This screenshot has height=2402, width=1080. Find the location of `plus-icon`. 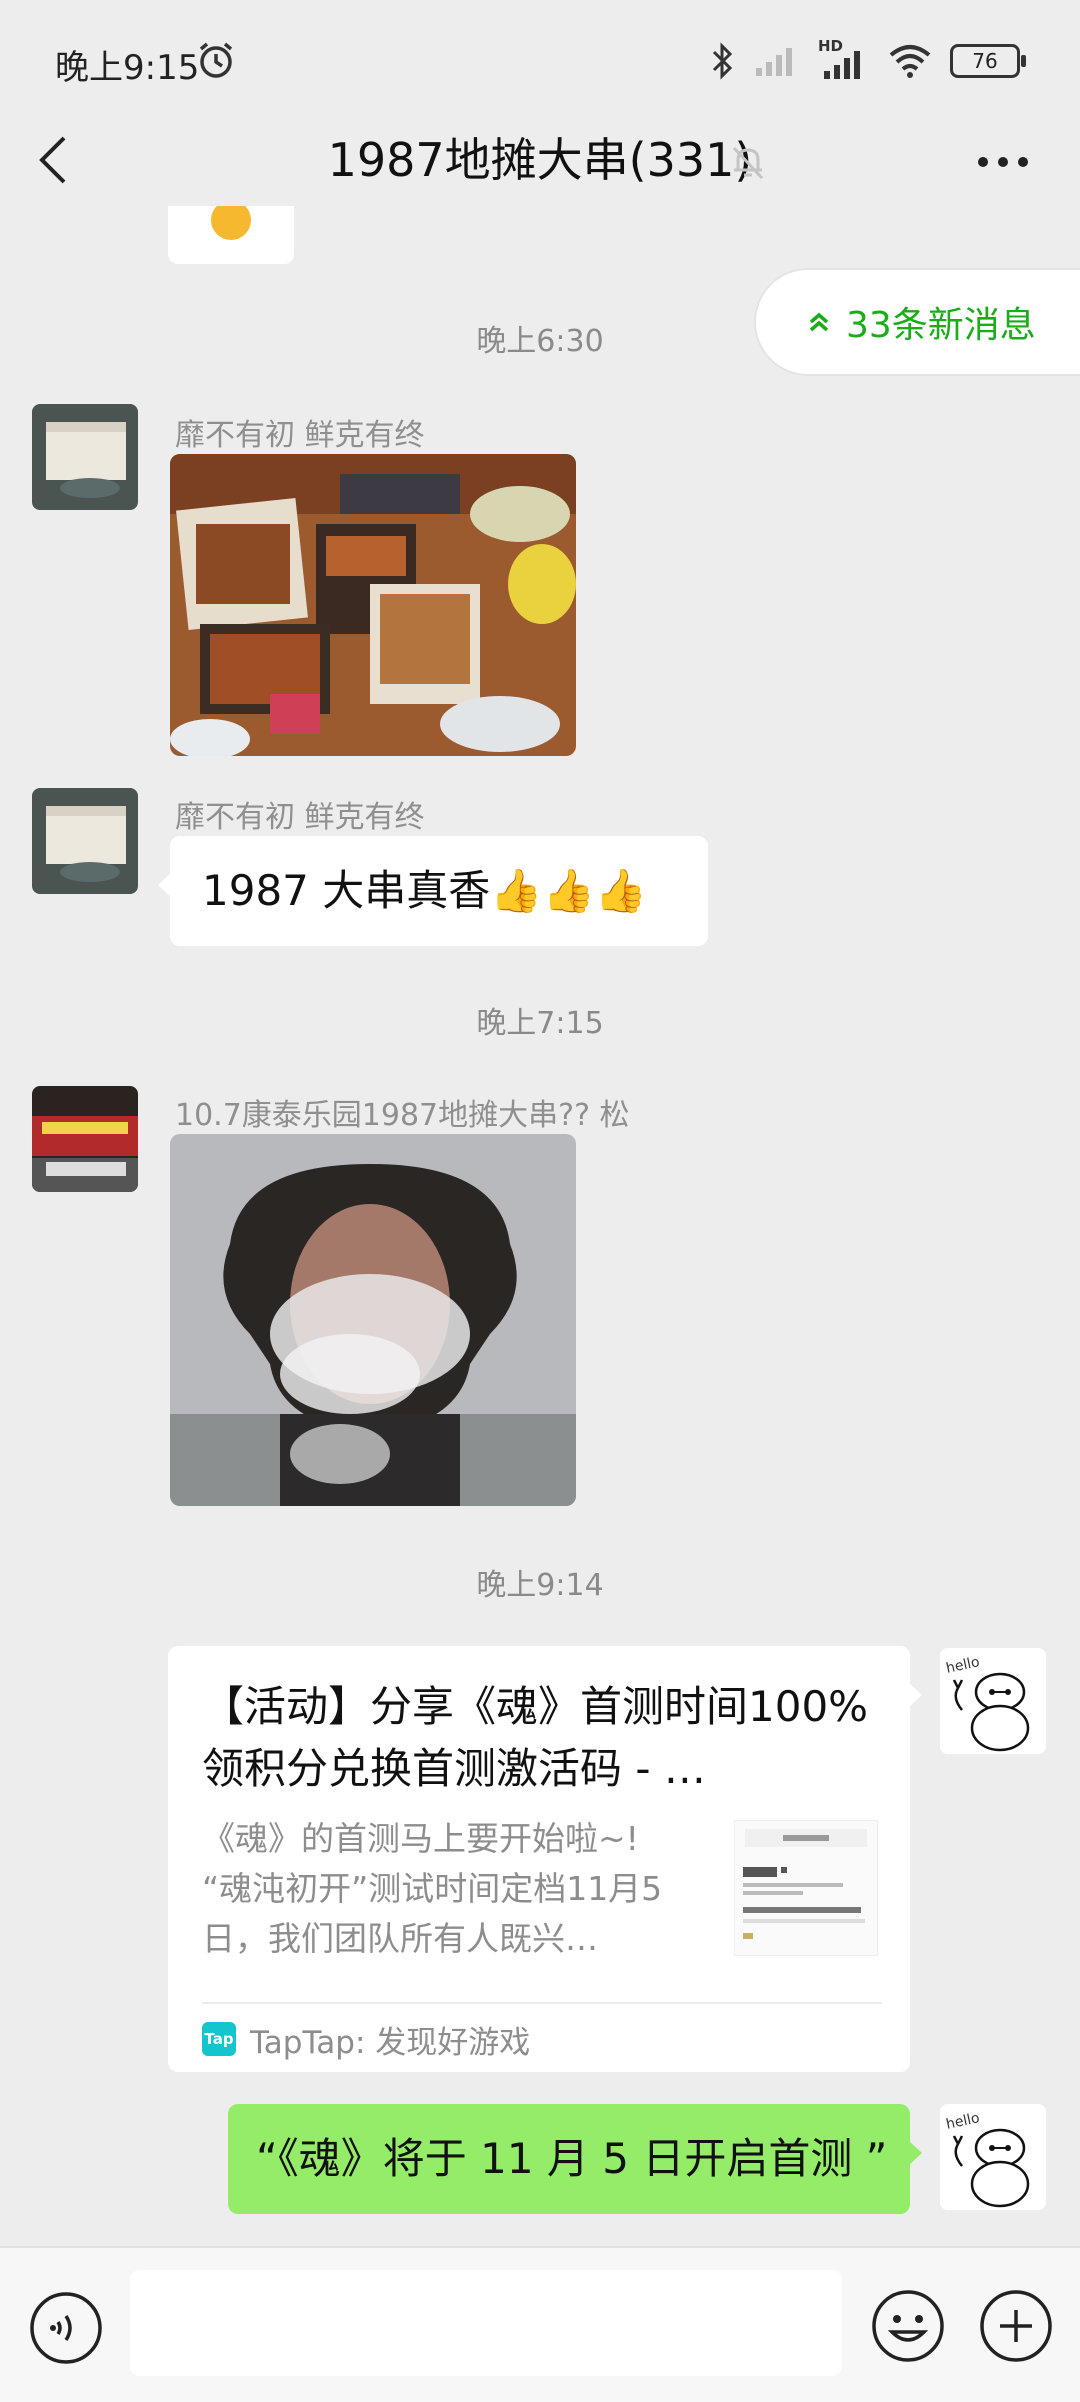

plus-icon is located at coordinates (1016, 2326).